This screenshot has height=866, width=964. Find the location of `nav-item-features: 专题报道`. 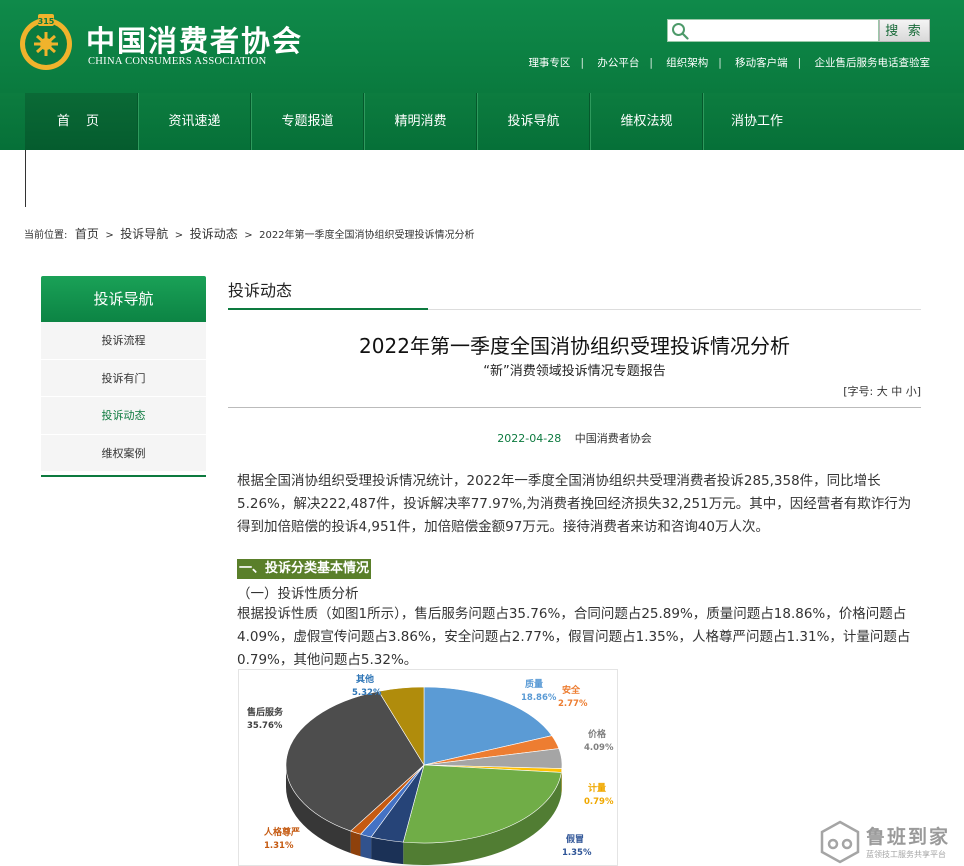

nav-item-features: 专题报道 is located at coordinates (307, 121).